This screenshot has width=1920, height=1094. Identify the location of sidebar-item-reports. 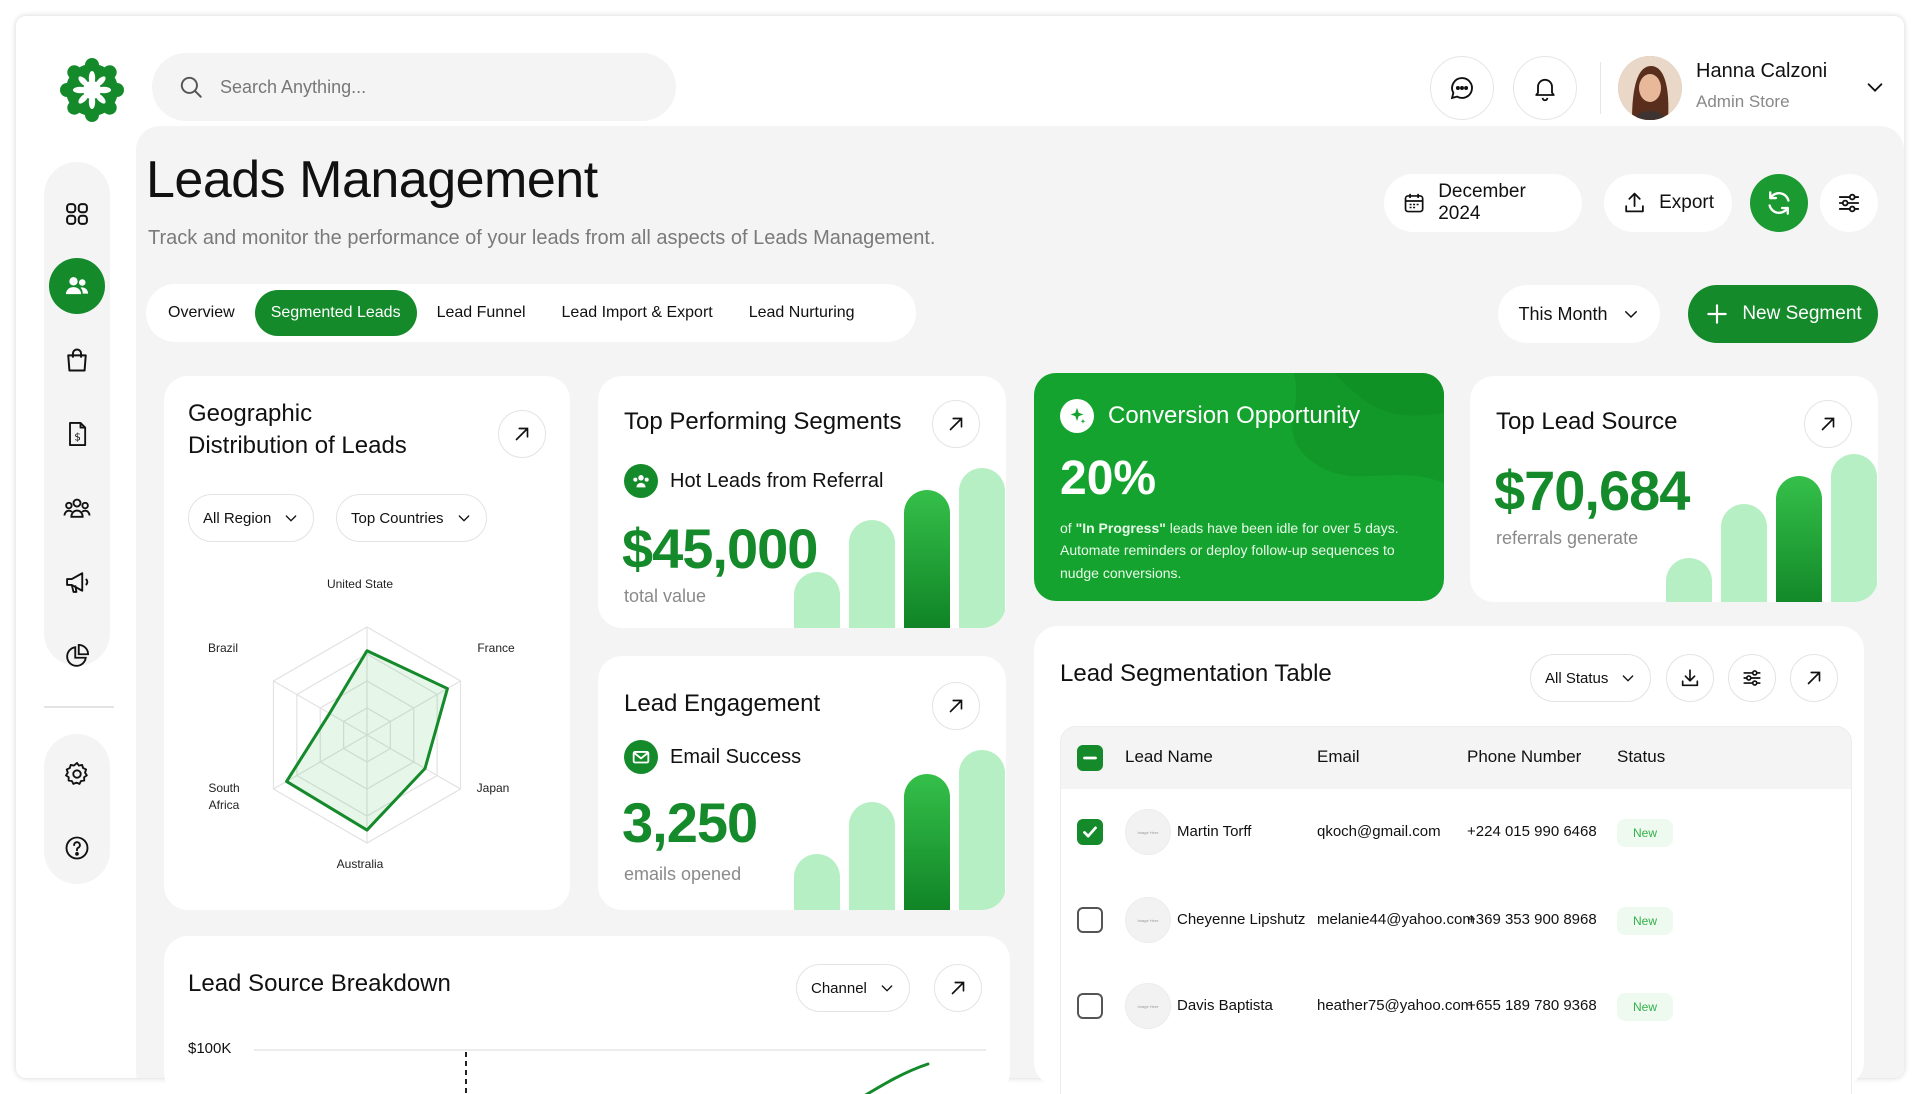
(77, 656).